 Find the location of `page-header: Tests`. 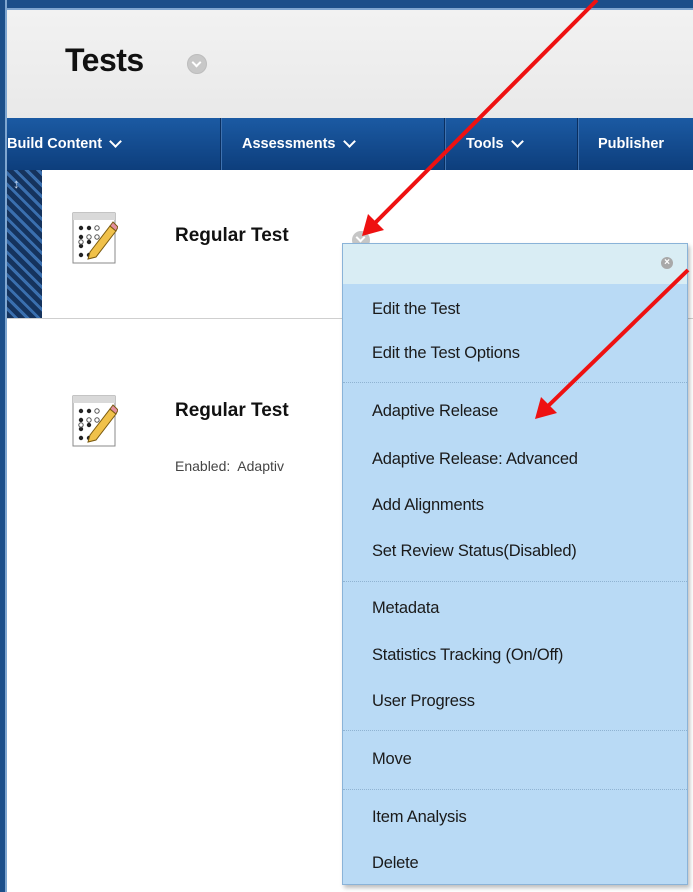

page-header: Tests is located at coordinates (350, 64).